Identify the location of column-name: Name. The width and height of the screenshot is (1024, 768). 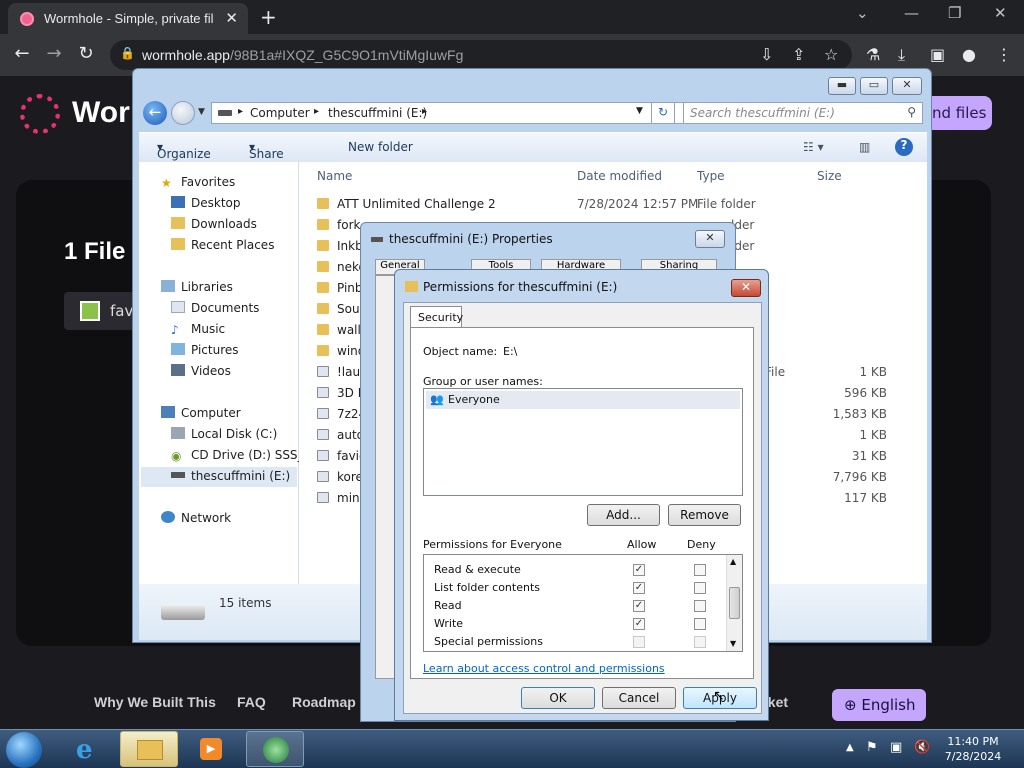
(334, 176).